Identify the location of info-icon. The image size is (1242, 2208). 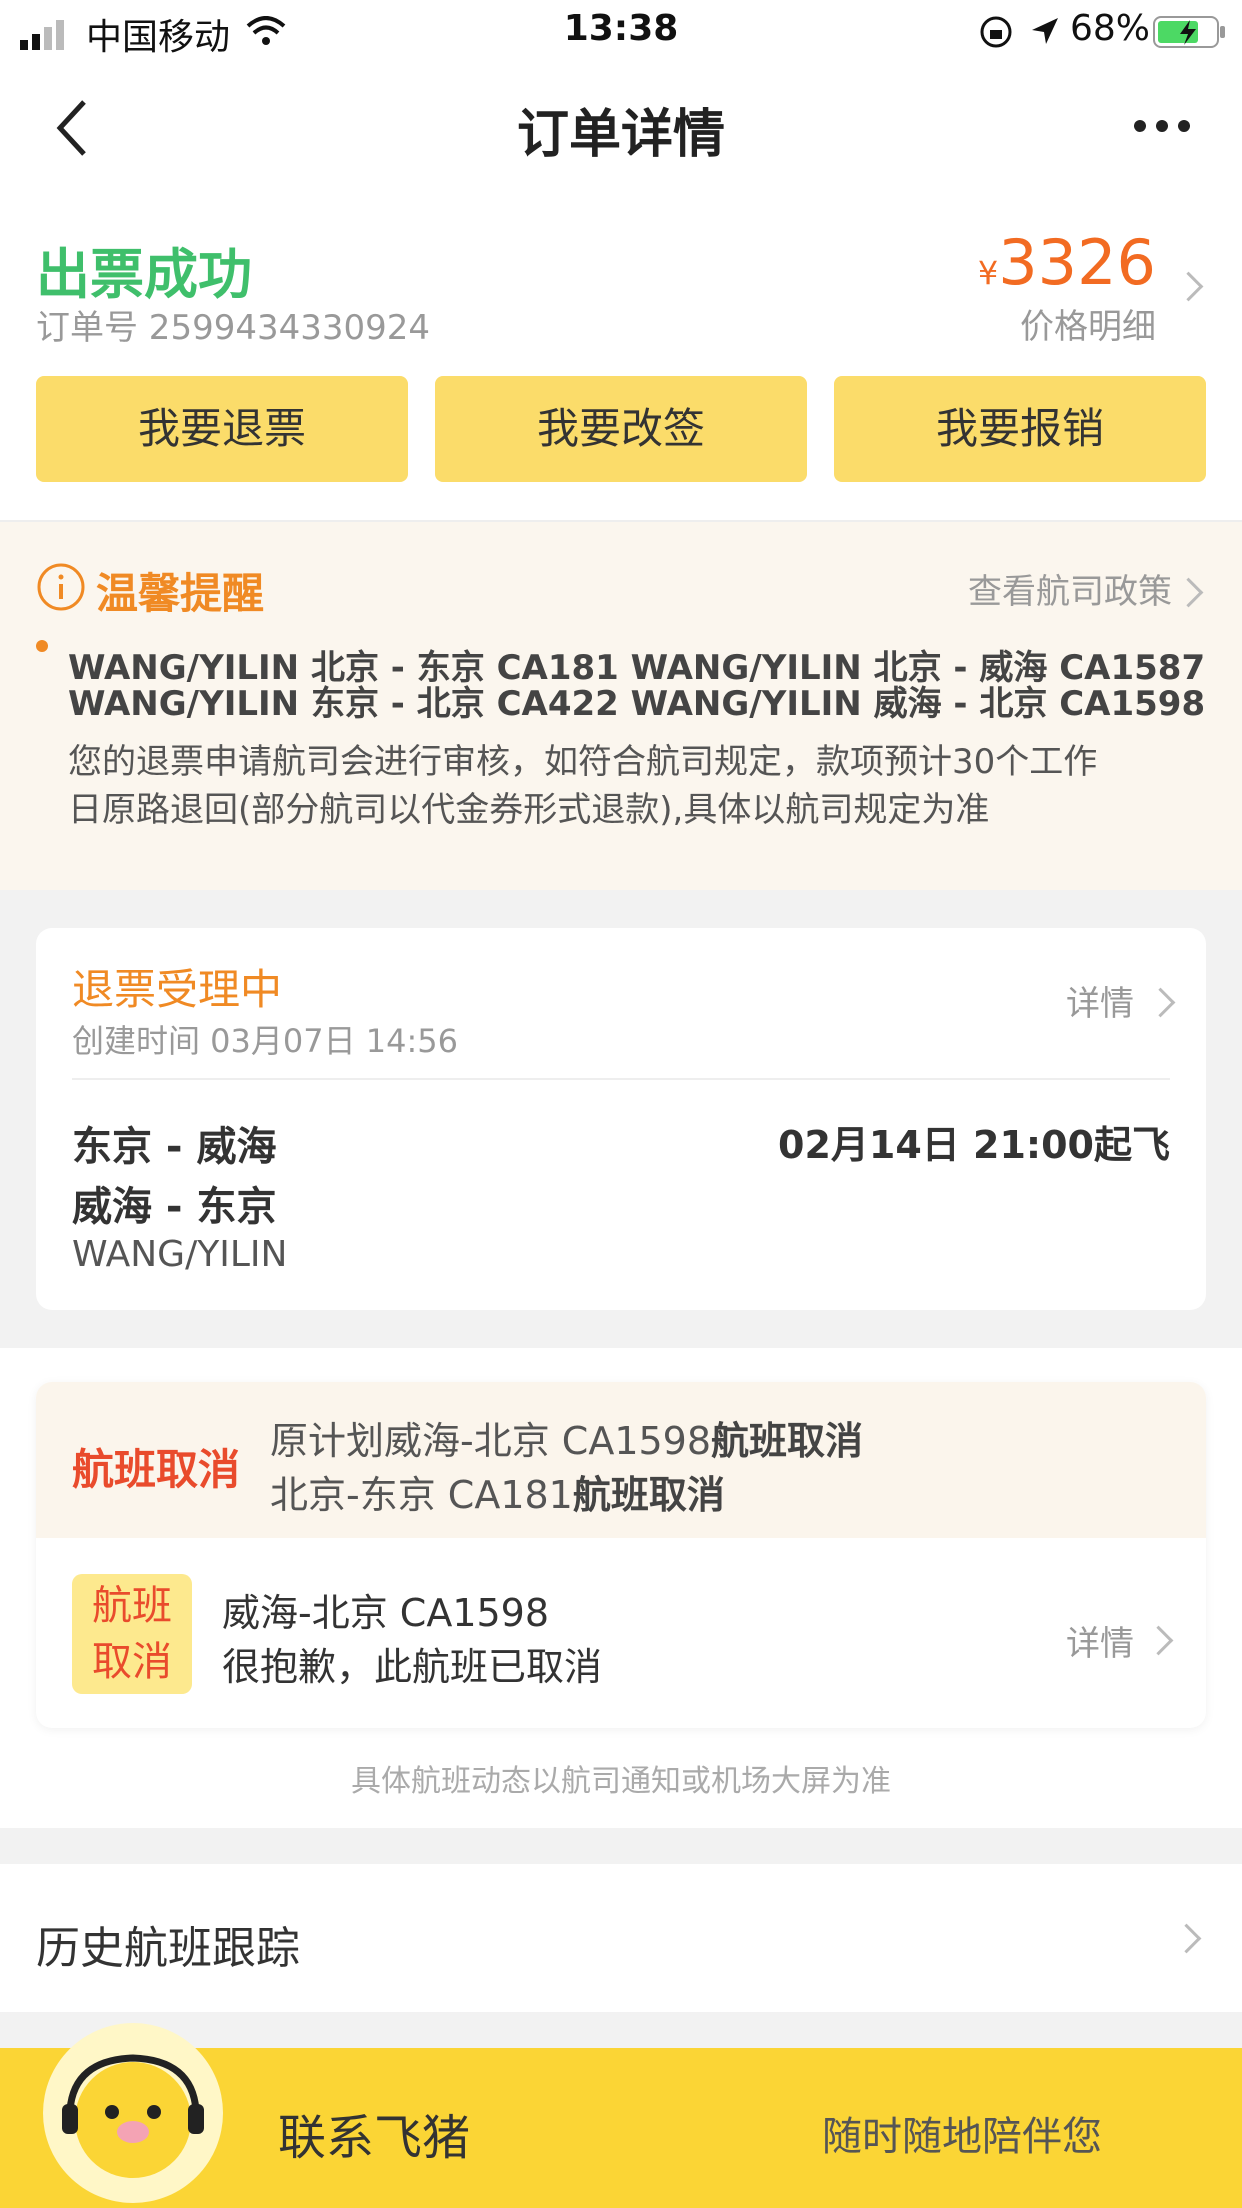
(61, 587).